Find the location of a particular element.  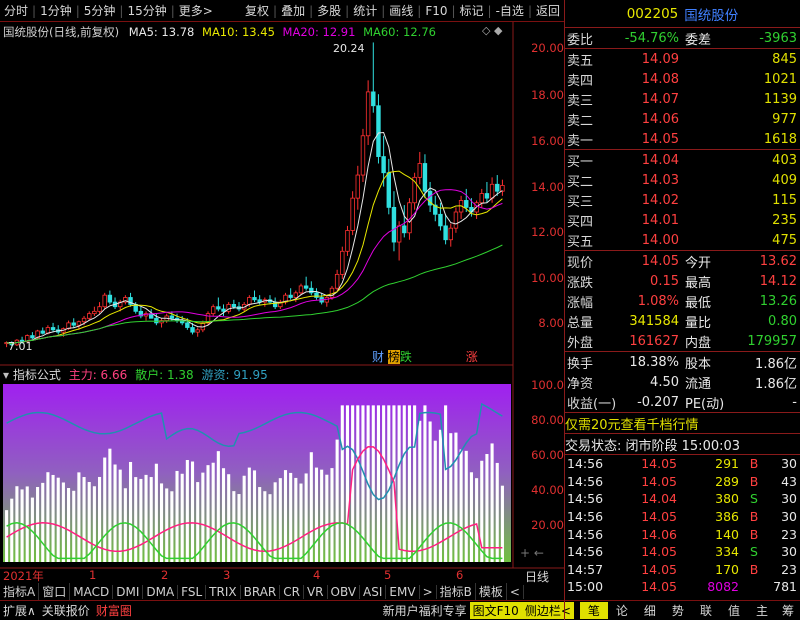

multi-stock-button: 多股 is located at coordinates (329, 10).